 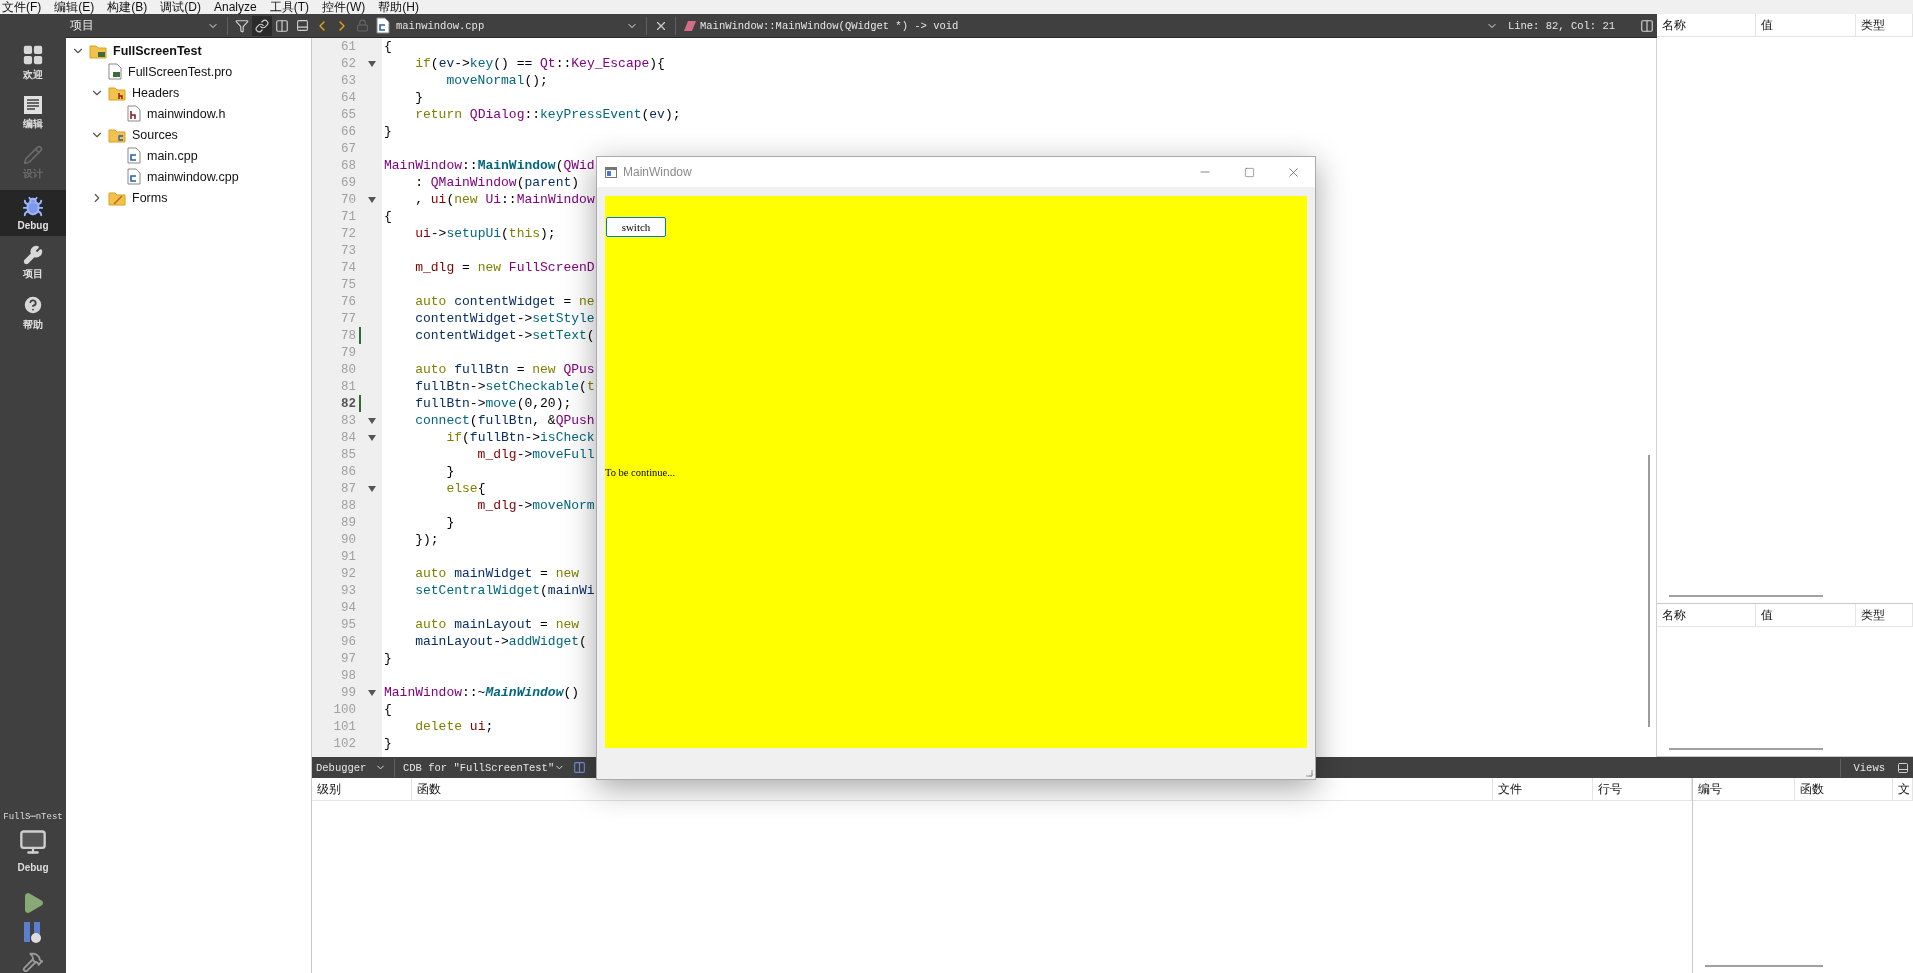 I want to click on code-line: , ui(new Ui::MainWindow, so click(x=504, y=199).